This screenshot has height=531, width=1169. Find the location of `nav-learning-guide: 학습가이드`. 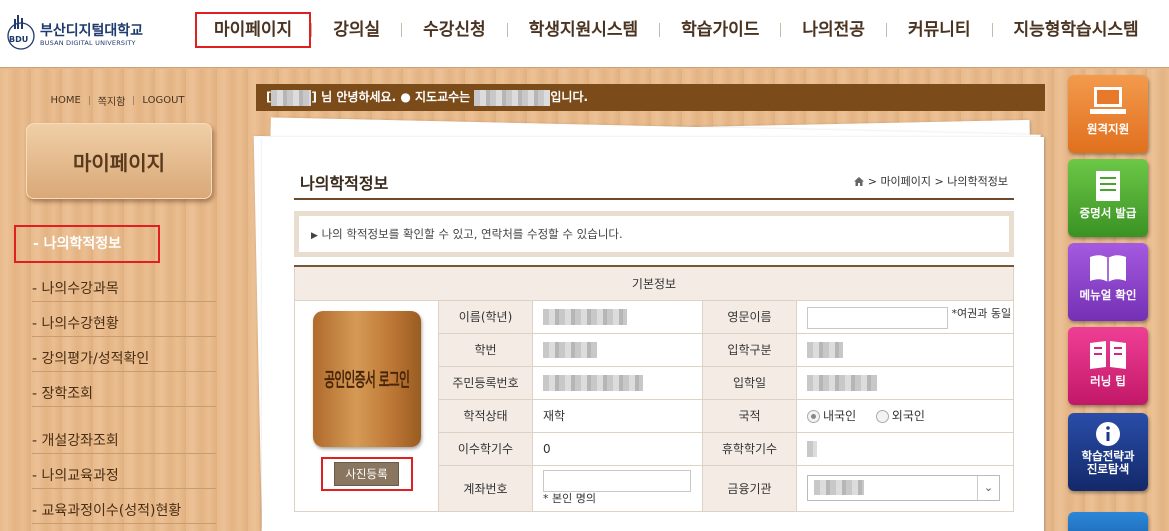

nav-learning-guide: 학습가이드 is located at coordinates (720, 30).